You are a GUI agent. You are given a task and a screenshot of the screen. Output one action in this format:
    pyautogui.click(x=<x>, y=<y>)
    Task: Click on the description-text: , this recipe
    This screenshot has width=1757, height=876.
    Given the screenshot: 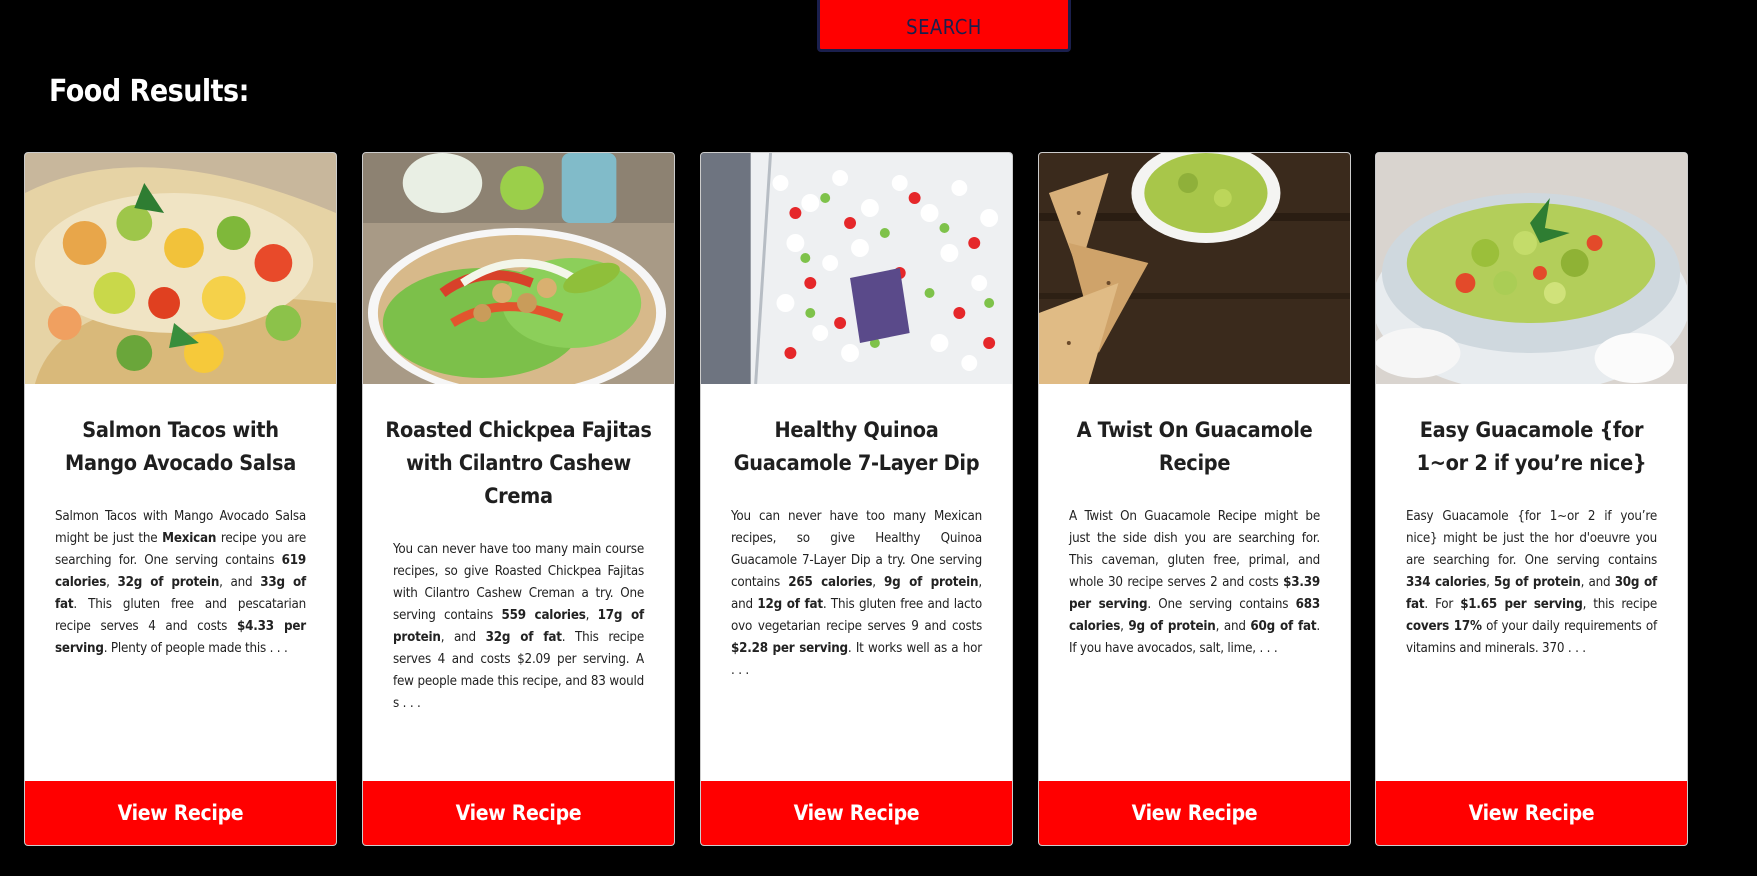 What is the action you would take?
    pyautogui.click(x=1620, y=604)
    